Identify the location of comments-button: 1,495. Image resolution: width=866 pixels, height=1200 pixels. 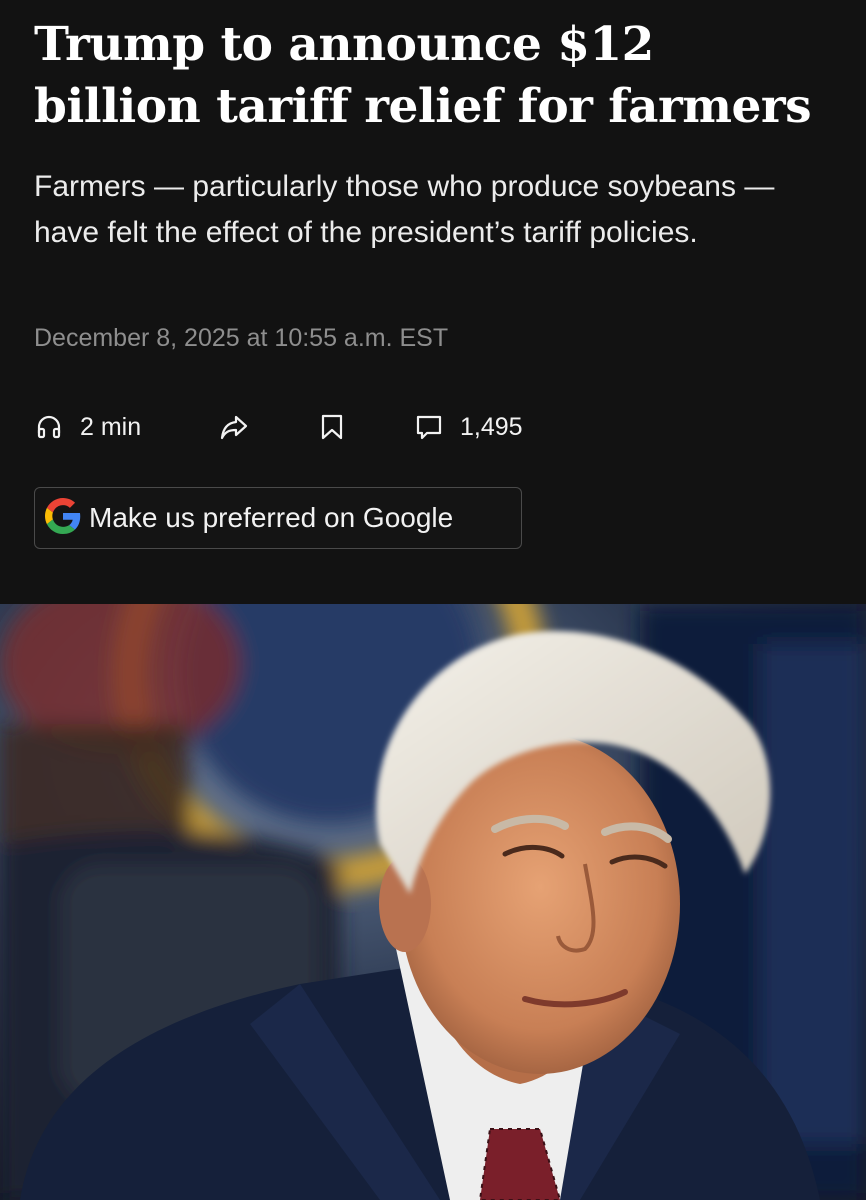
(468, 427).